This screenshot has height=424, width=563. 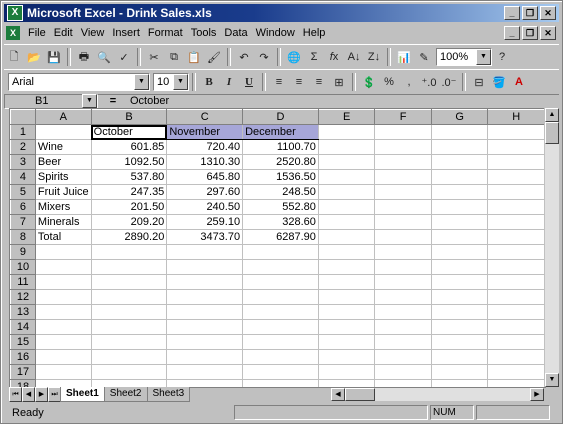 I want to click on cell: 297.60, so click(x=205, y=192).